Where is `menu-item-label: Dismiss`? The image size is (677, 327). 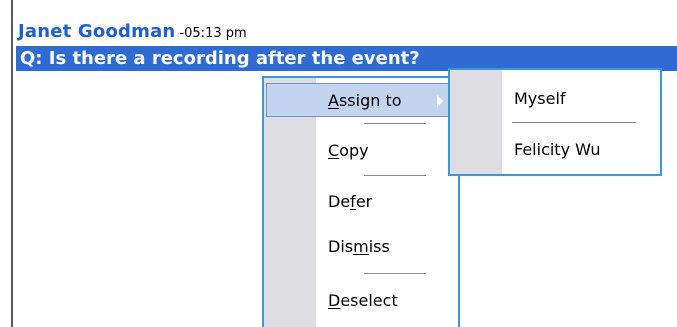
menu-item-label: Dismiss is located at coordinates (359, 246).